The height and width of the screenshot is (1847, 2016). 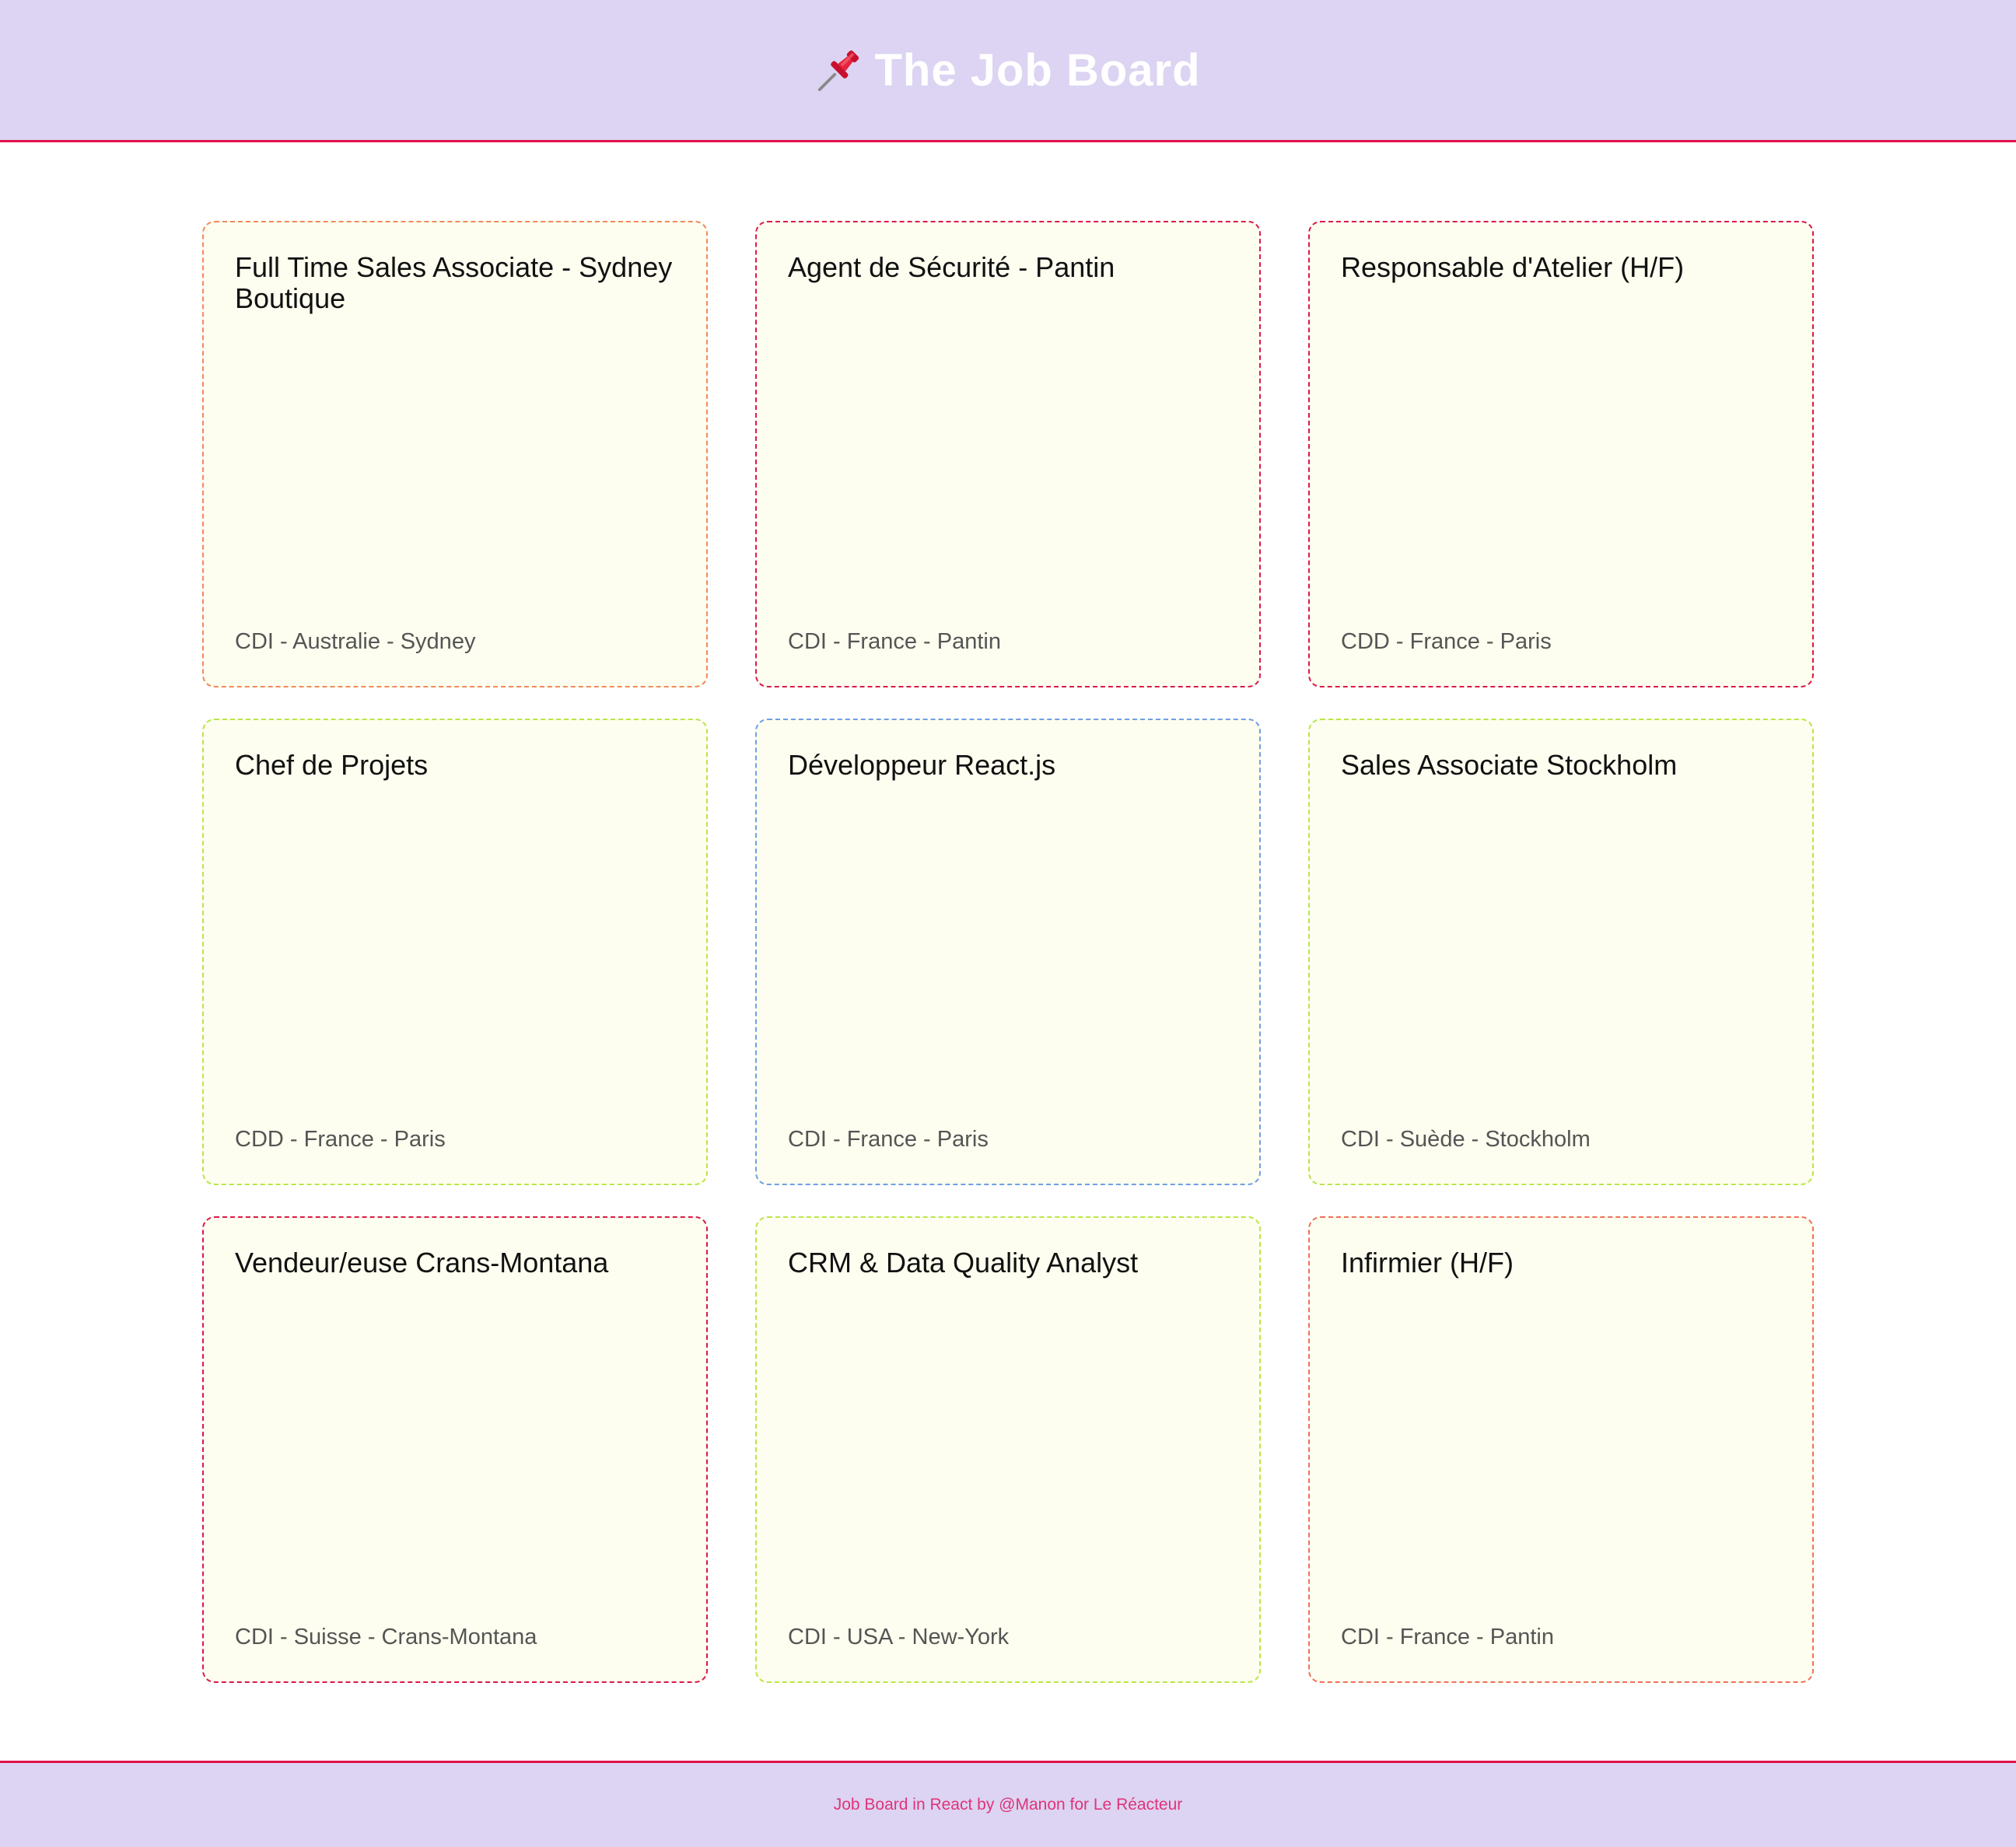 What do you see at coordinates (1561, 1449) in the screenshot?
I see `job-card: Infirmier (H/F) CDI - France - Pantin` at bounding box center [1561, 1449].